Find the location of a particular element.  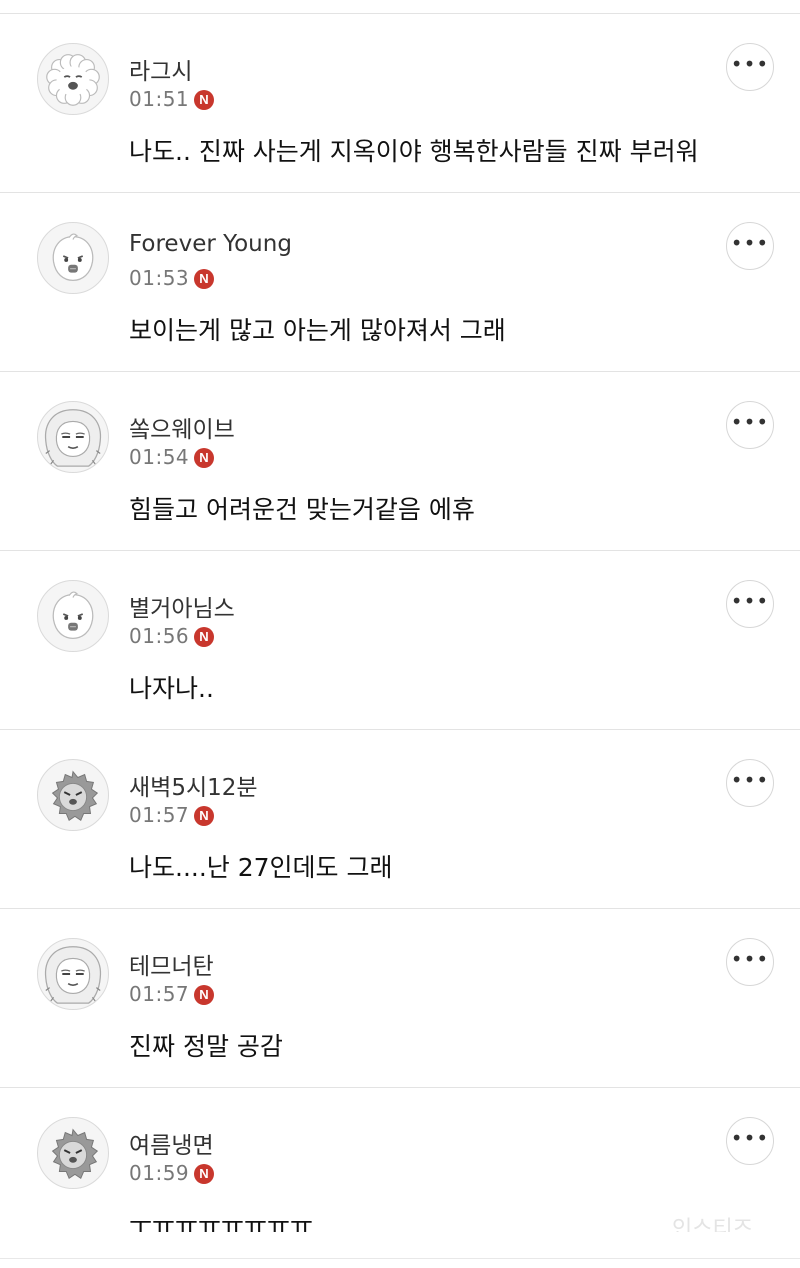

comment-text: 나자나.. is located at coordinates (171, 688).